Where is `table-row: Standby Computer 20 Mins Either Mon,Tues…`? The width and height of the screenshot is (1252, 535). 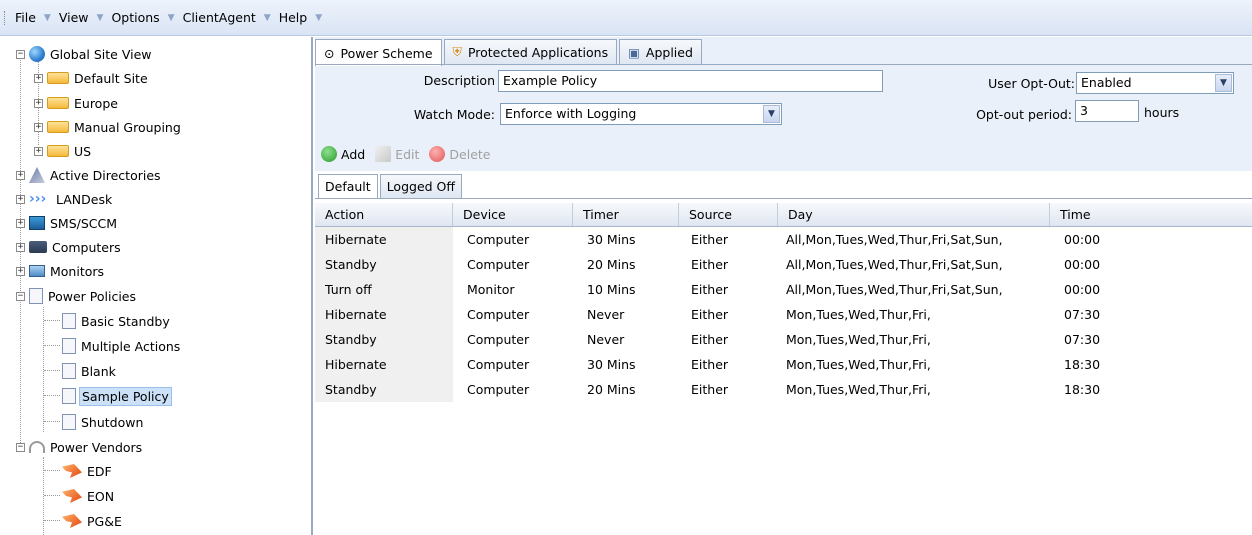 table-row: Standby Computer 20 Mins Either Mon,Tues… is located at coordinates (783, 389).